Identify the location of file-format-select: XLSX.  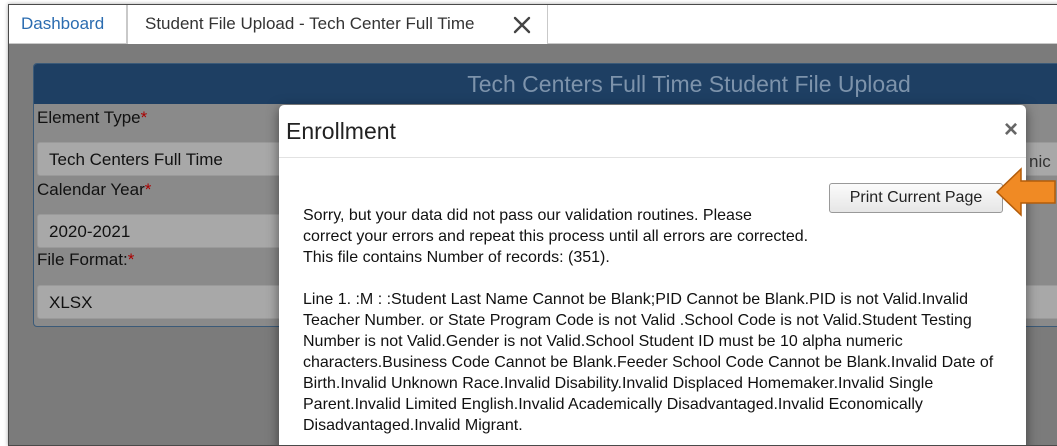
(167, 302).